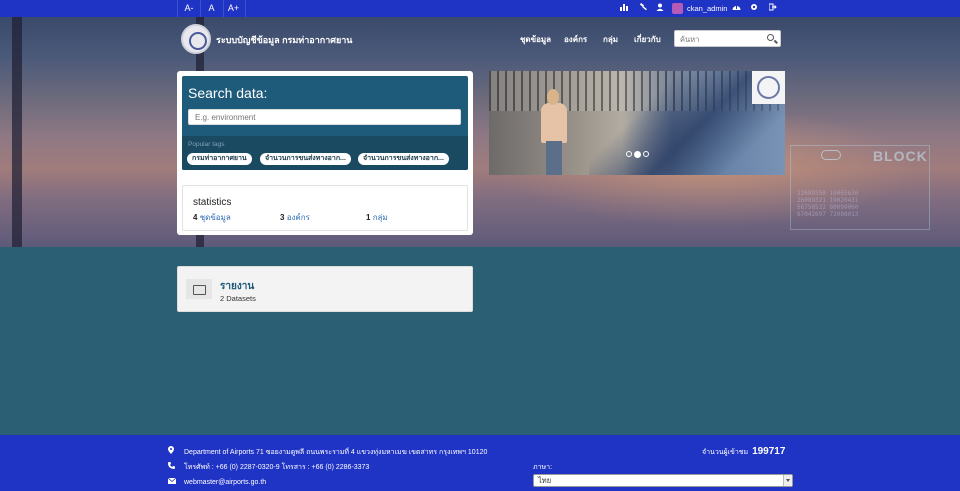 The height and width of the screenshot is (491, 960). What do you see at coordinates (647, 39) in the screenshot?
I see `nav-about: เกี่ยวกับ` at bounding box center [647, 39].